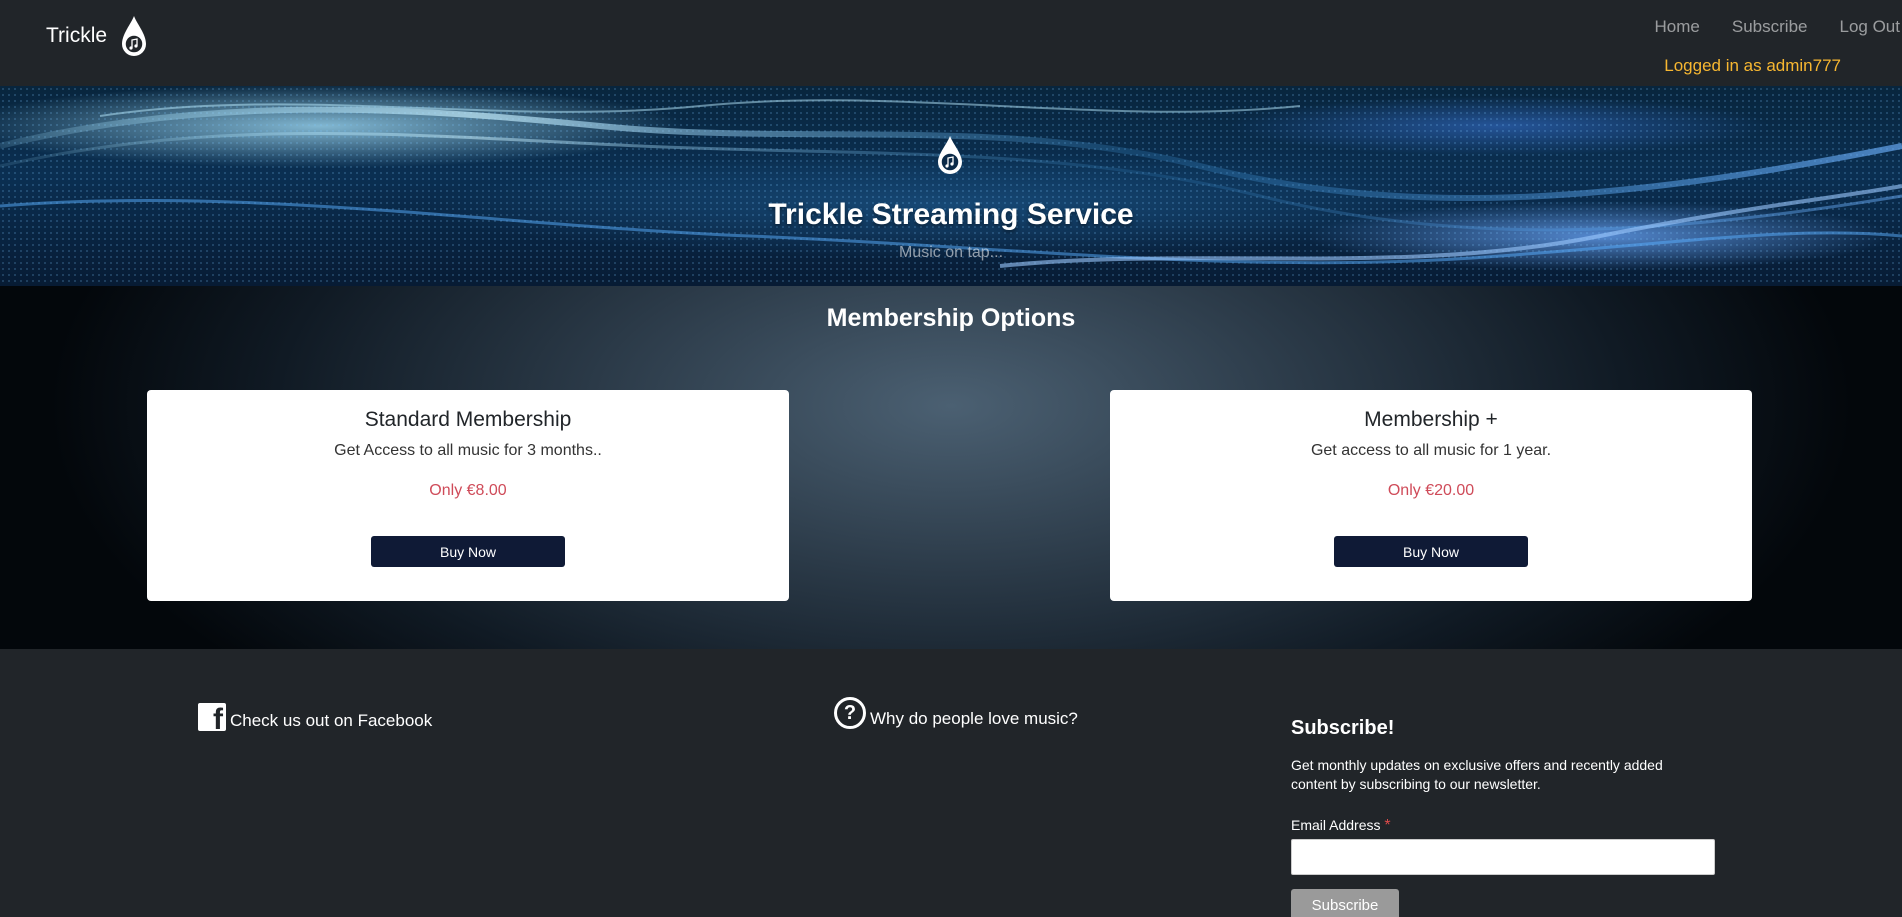 This screenshot has height=917, width=1902. I want to click on facebook-link-text: Check us out on Facebook, so click(331, 720).